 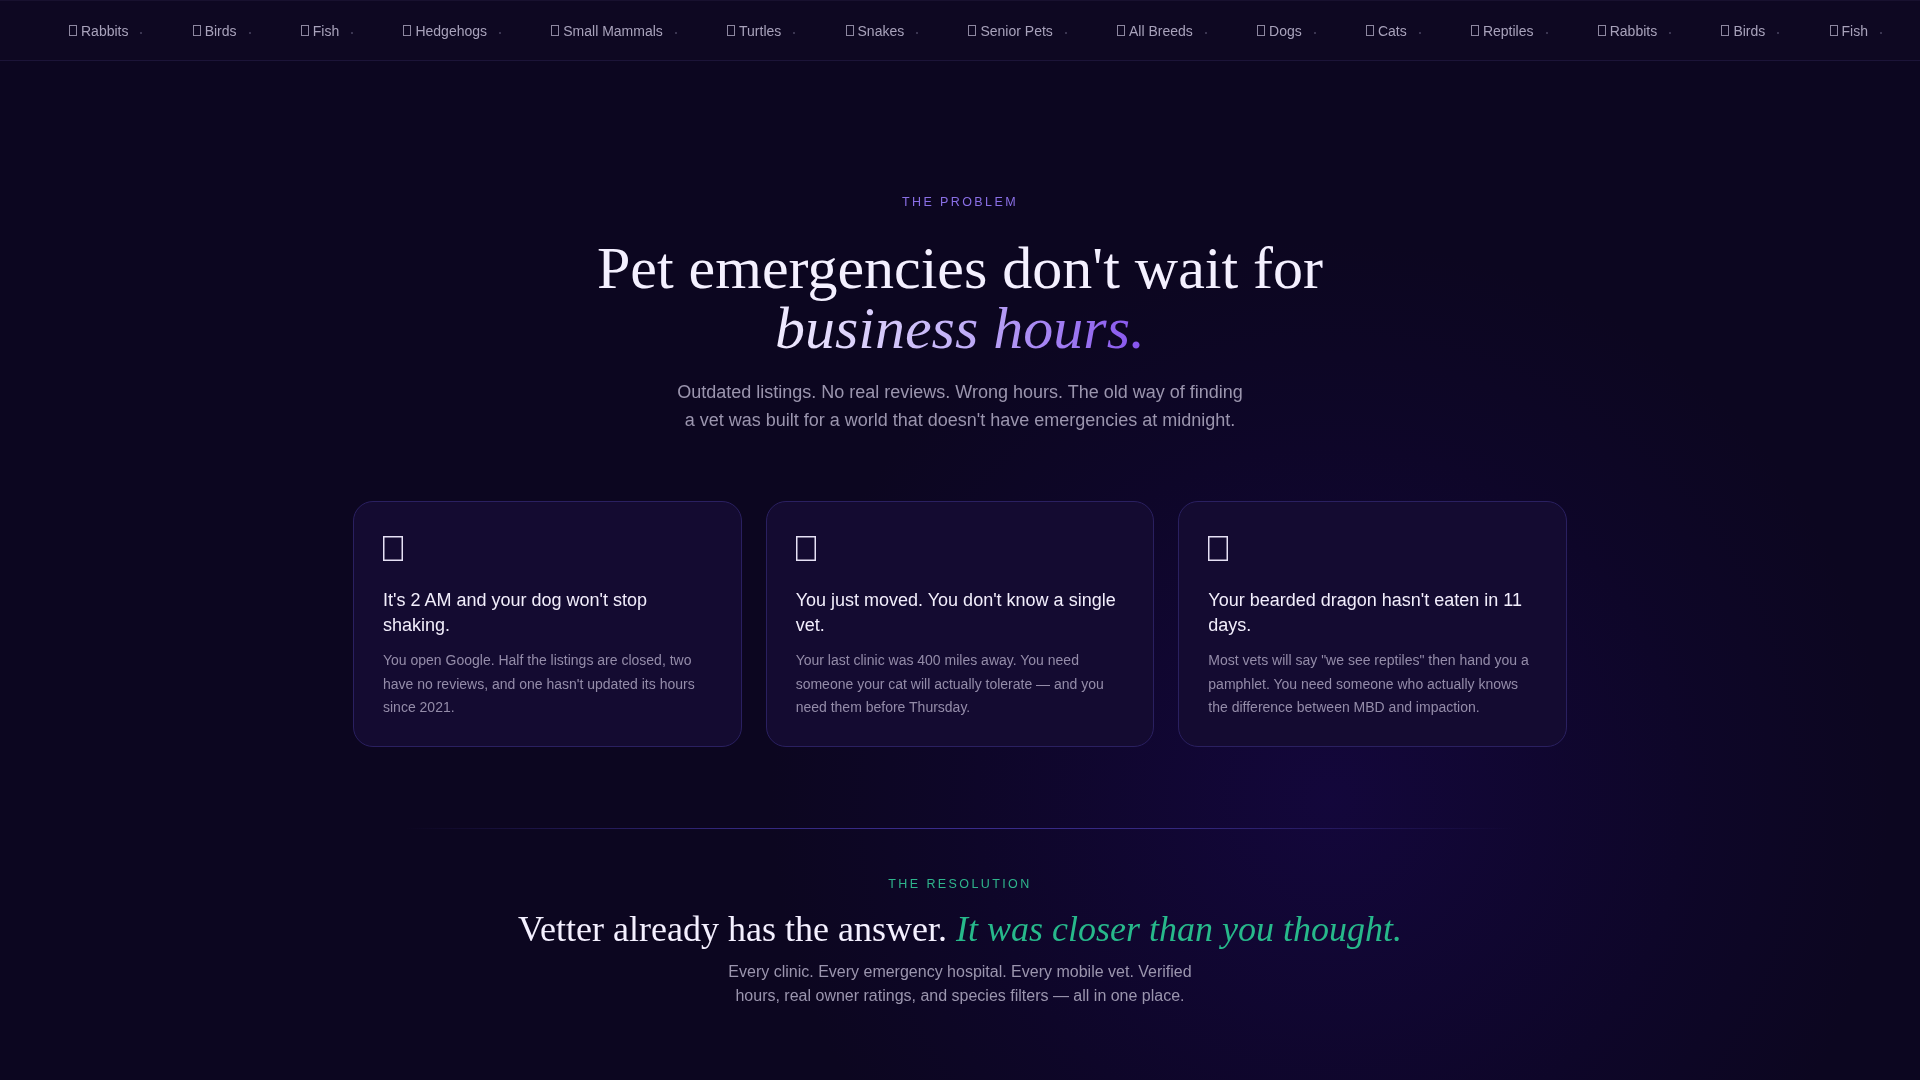 I want to click on species-label: Cats, so click(x=1392, y=30).